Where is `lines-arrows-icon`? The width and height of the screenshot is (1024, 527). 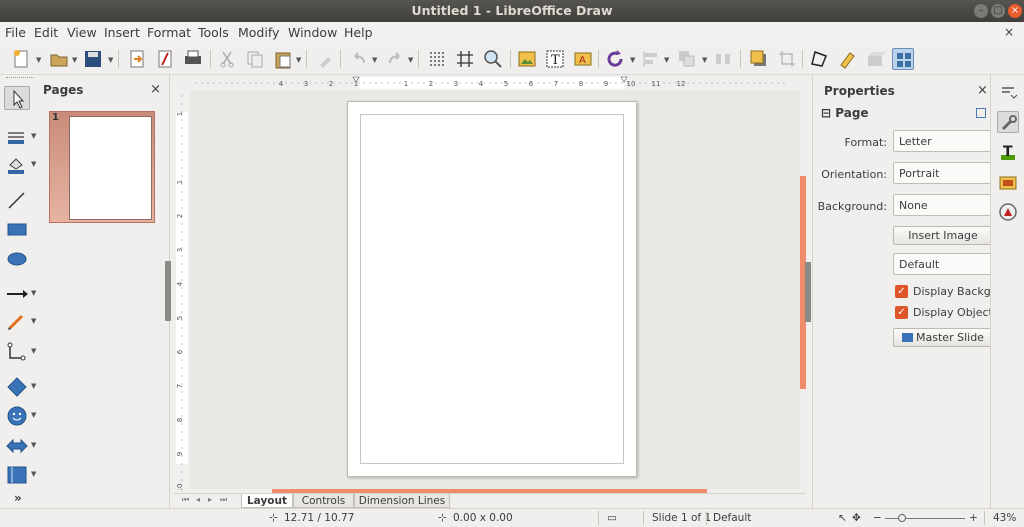 lines-arrows-icon is located at coordinates (17, 294).